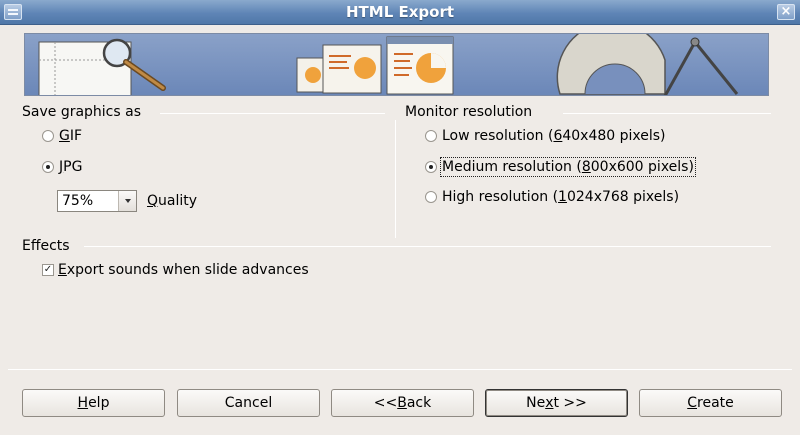  What do you see at coordinates (375, 65) in the screenshot?
I see `pie-chart-icon` at bounding box center [375, 65].